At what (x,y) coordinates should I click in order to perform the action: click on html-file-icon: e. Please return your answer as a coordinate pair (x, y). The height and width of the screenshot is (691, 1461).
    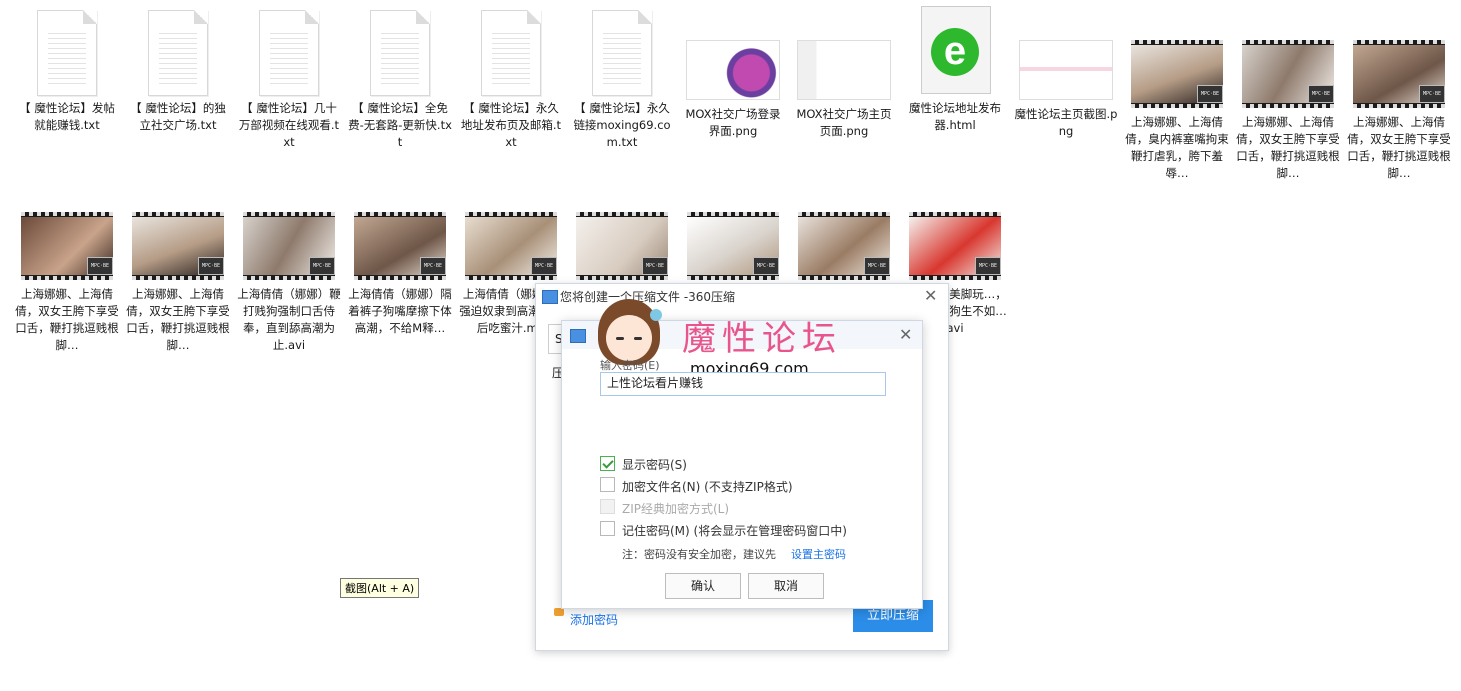
    Looking at the image, I should click on (955, 51).